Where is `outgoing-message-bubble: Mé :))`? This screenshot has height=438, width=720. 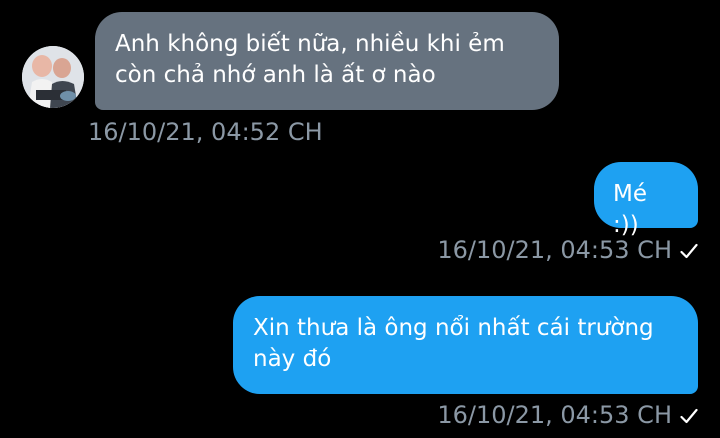
outgoing-message-bubble: Mé :)) is located at coordinates (646, 200).